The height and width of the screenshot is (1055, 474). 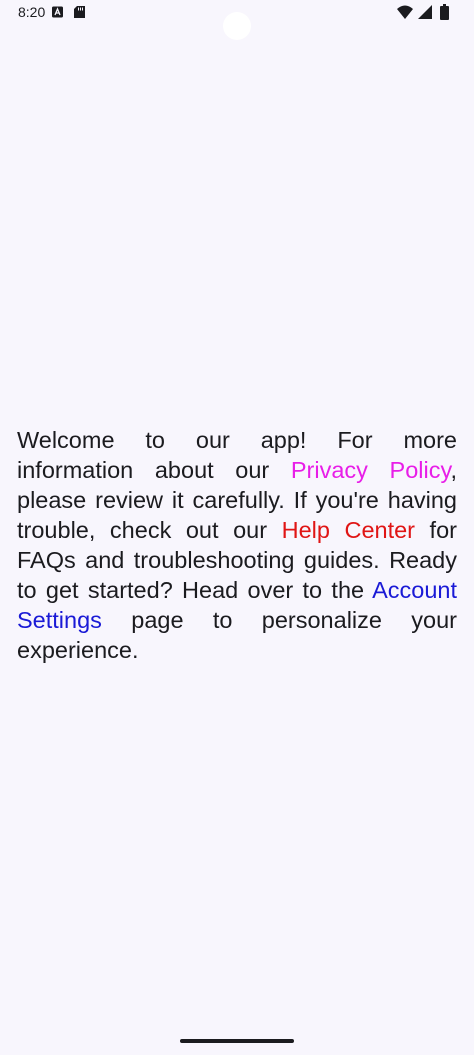 I want to click on notification-a-icon, so click(x=57, y=12).